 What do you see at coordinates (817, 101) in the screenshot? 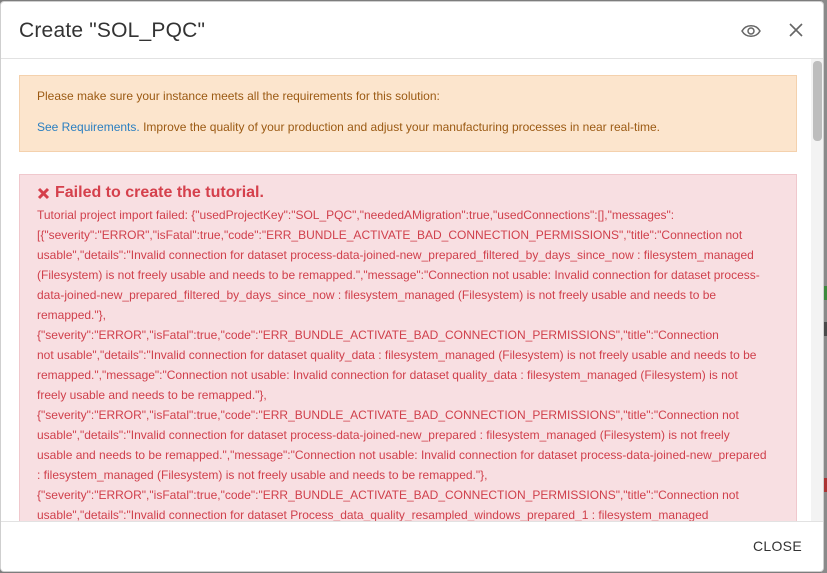
I see `scrollbar-thumb` at bounding box center [817, 101].